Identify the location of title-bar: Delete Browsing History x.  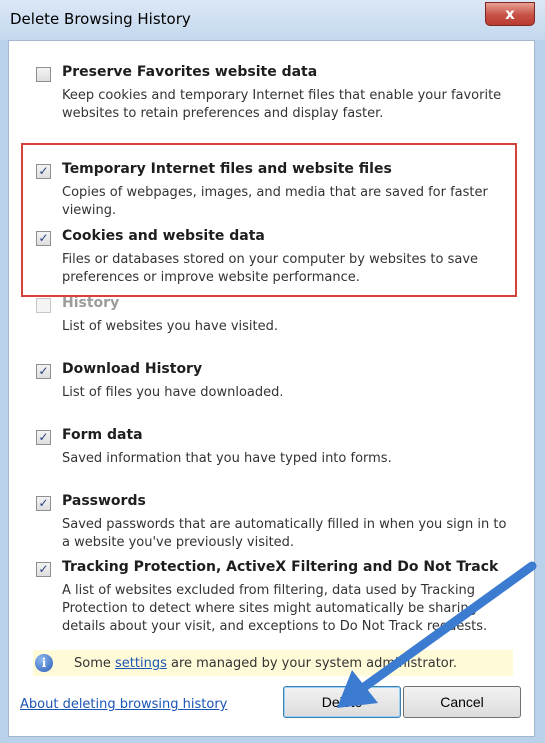
(272, 20).